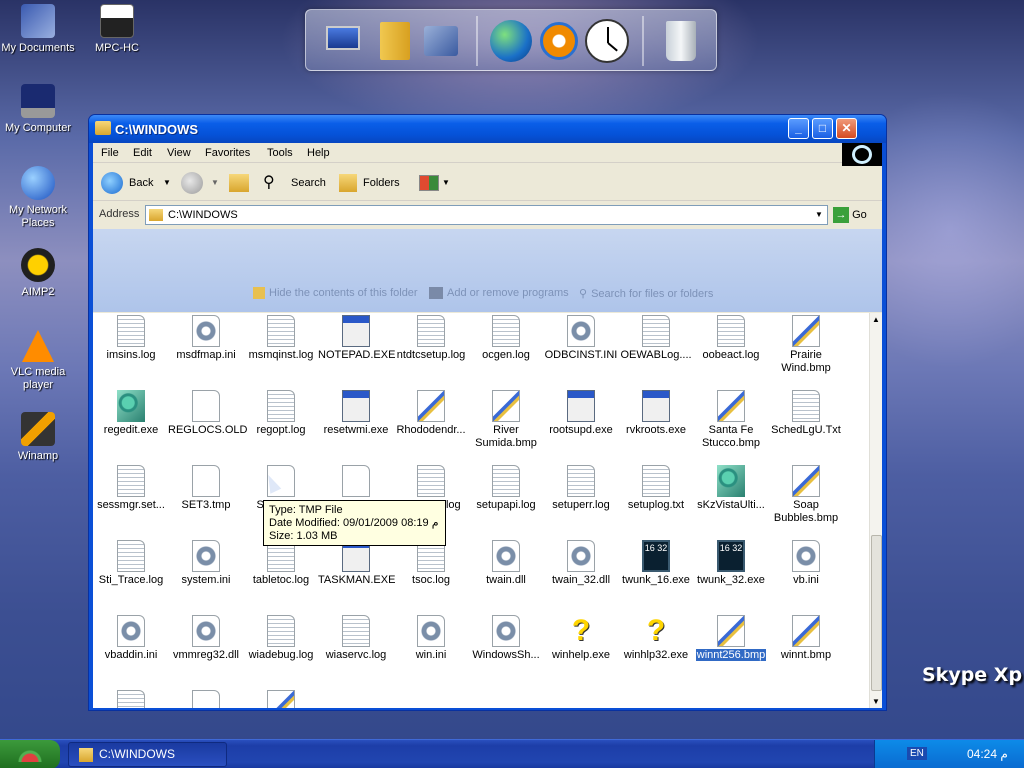 The height and width of the screenshot is (768, 1024). Describe the element at coordinates (38, 265) in the screenshot. I see `aimp-icon` at that location.